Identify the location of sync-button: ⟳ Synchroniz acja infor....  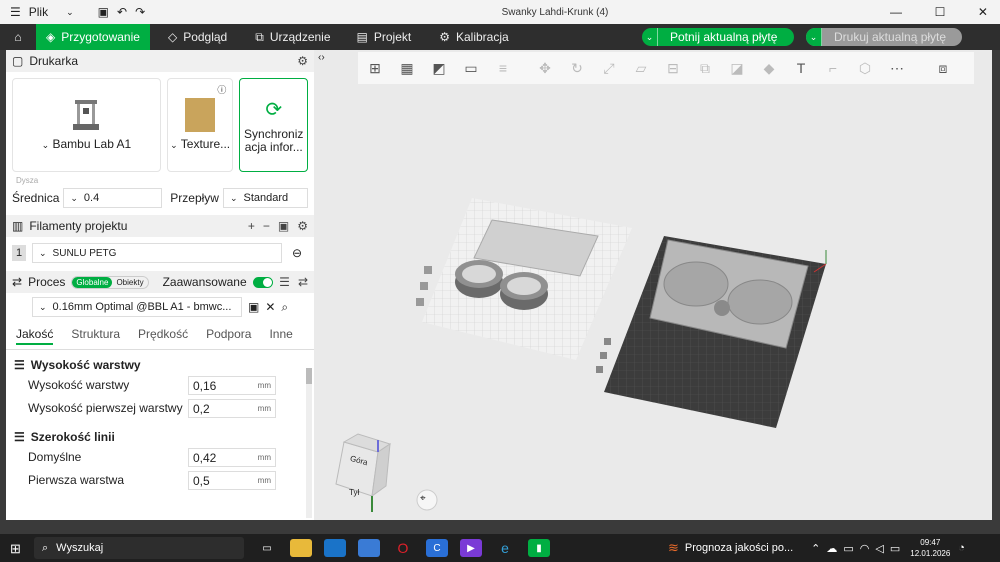
(273, 125).